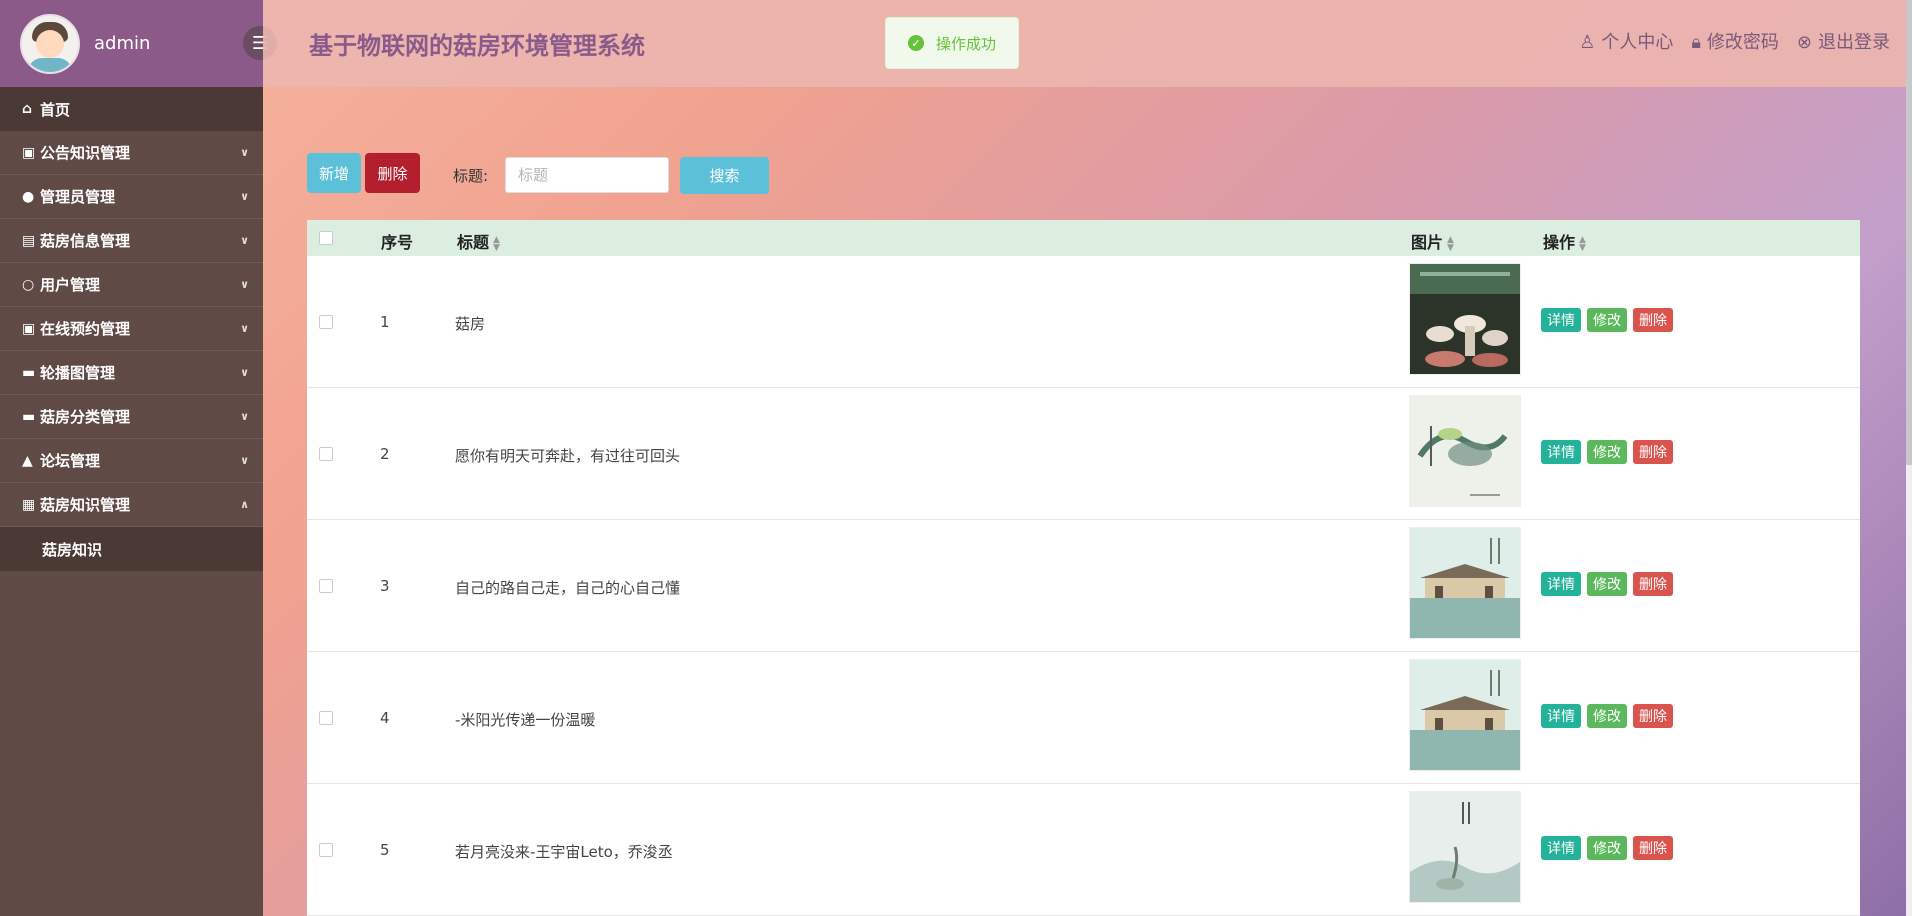 Image resolution: width=1912 pixels, height=916 pixels. What do you see at coordinates (477, 46) in the screenshot?
I see `page-title: 基于物联网的菇房环境管理系统` at bounding box center [477, 46].